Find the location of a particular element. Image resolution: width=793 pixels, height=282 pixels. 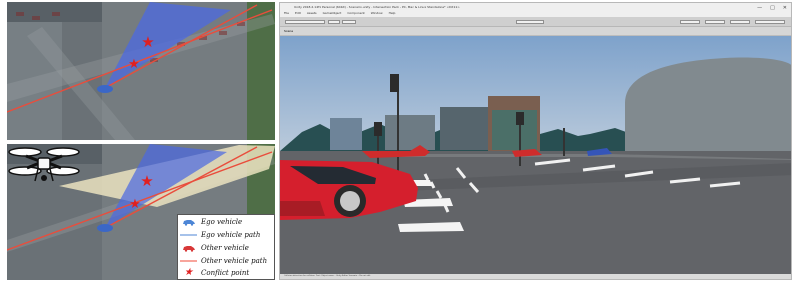

legend-item-other-vehicle: Other vehicle is located at coordinates (214, 248).